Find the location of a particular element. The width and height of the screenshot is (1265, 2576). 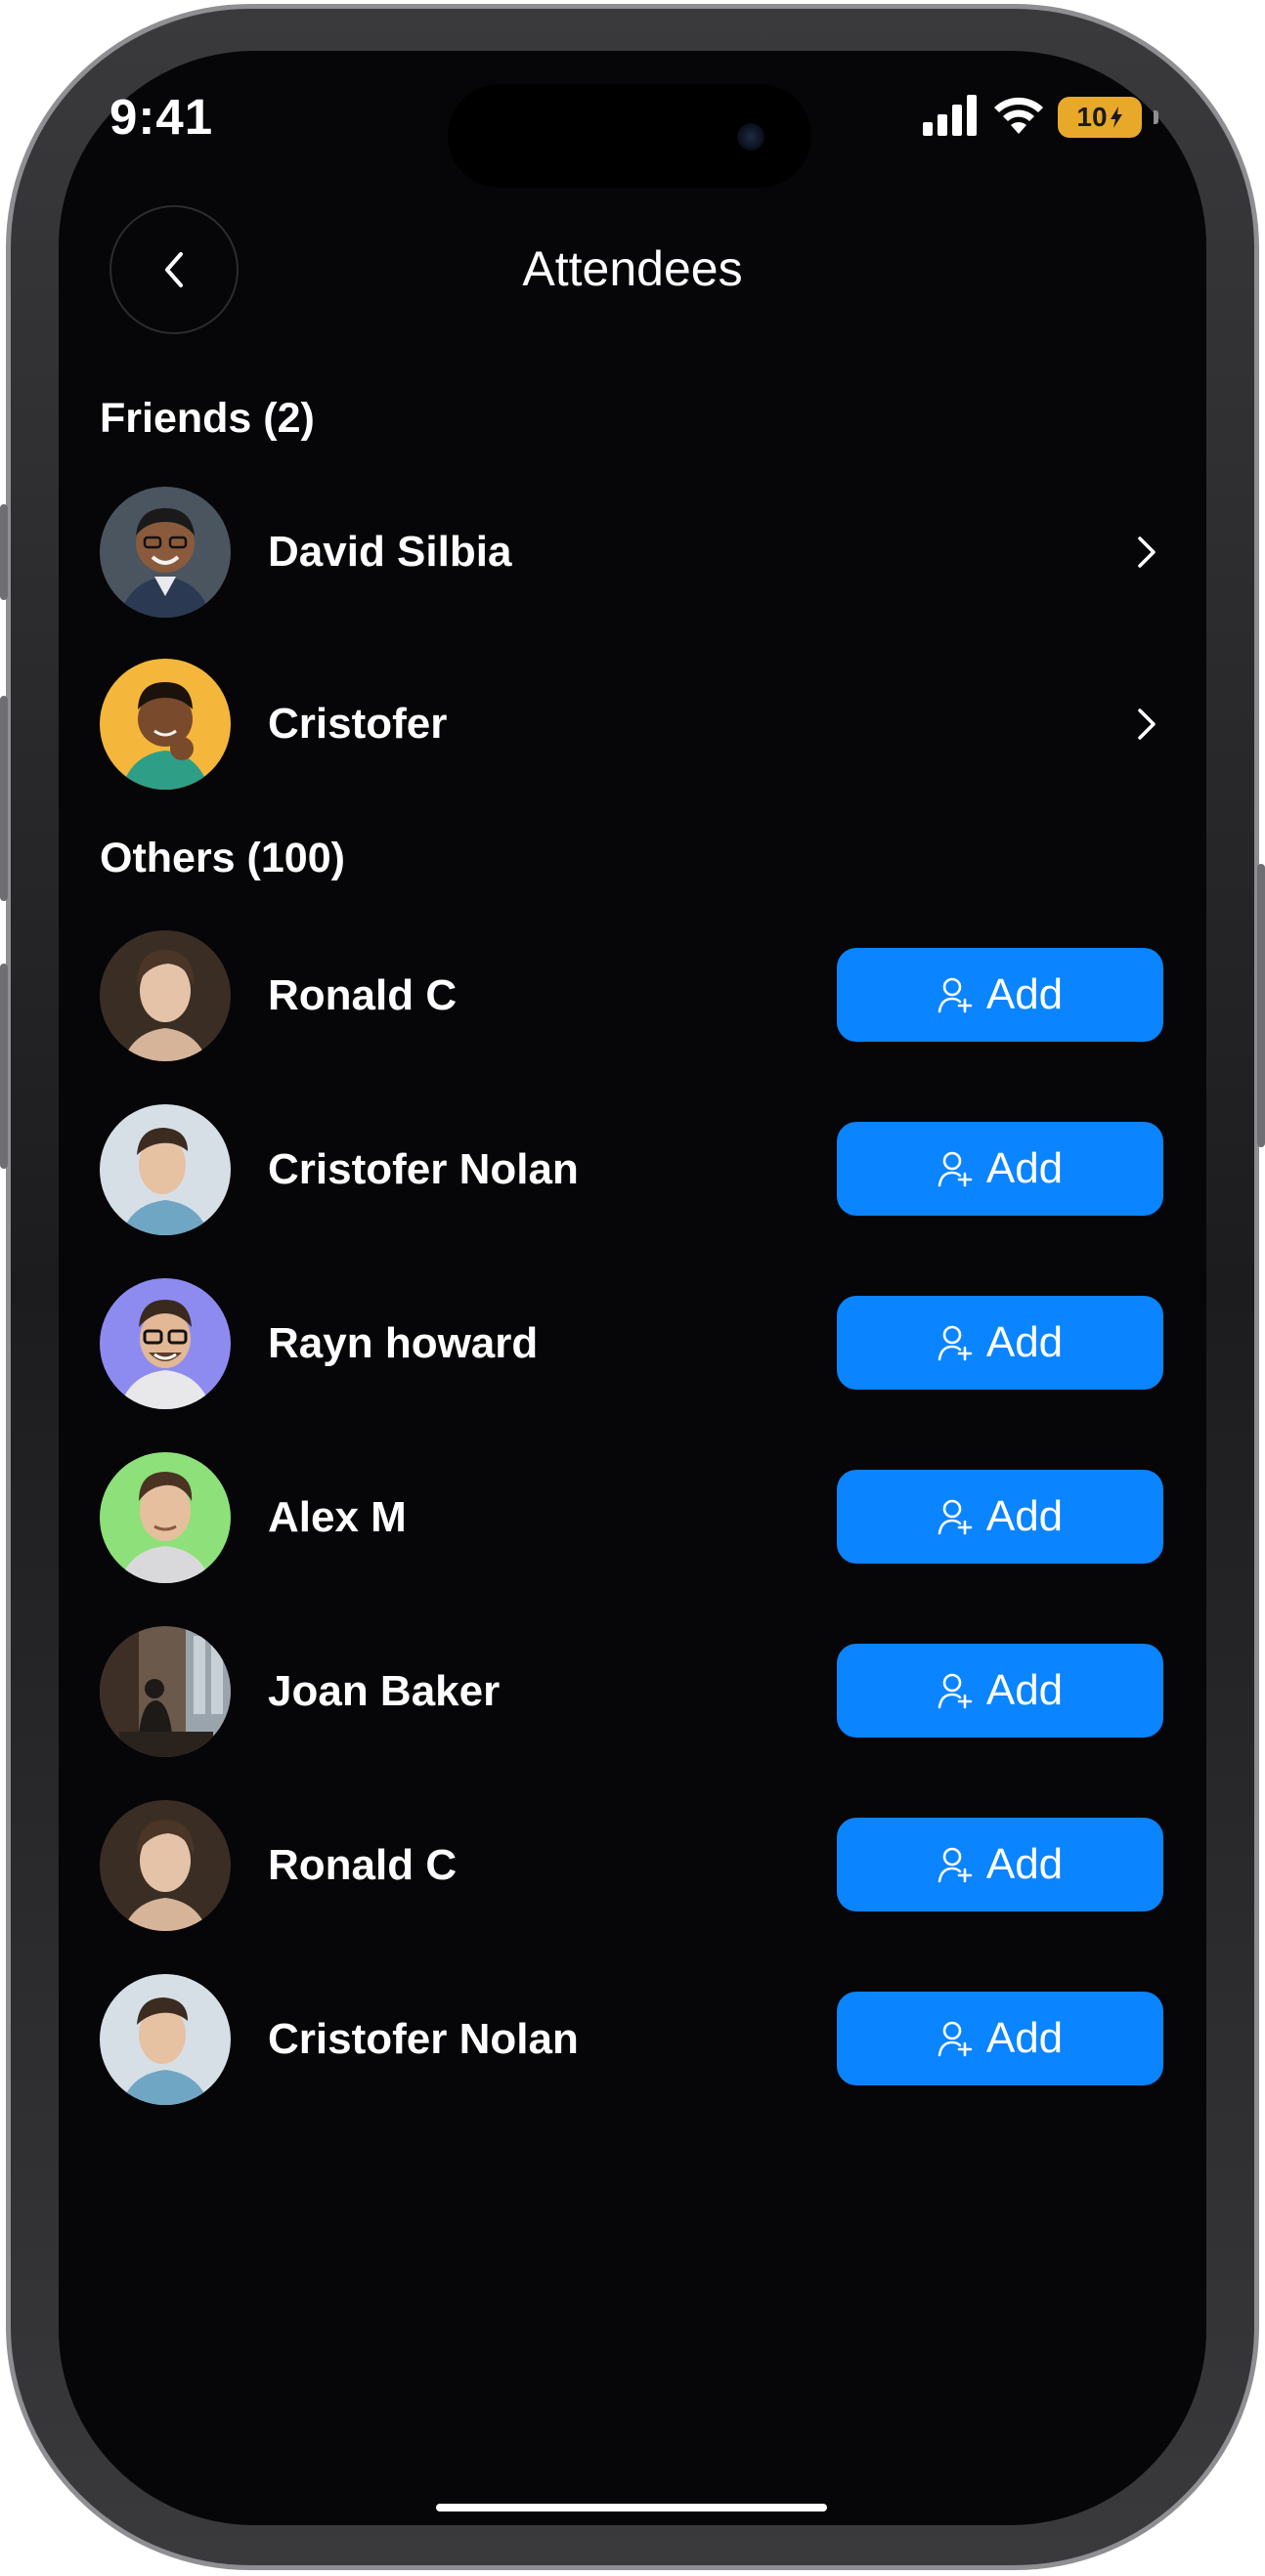

status-icons: 10 is located at coordinates (1040, 117).